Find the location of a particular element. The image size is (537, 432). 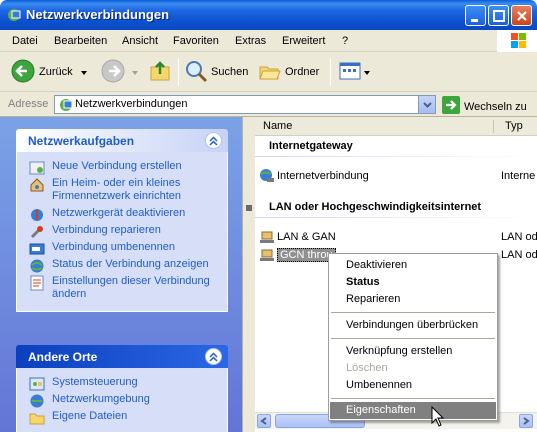

network-tasks-header: Netzwerkaufgaben is located at coordinates (122, 140).